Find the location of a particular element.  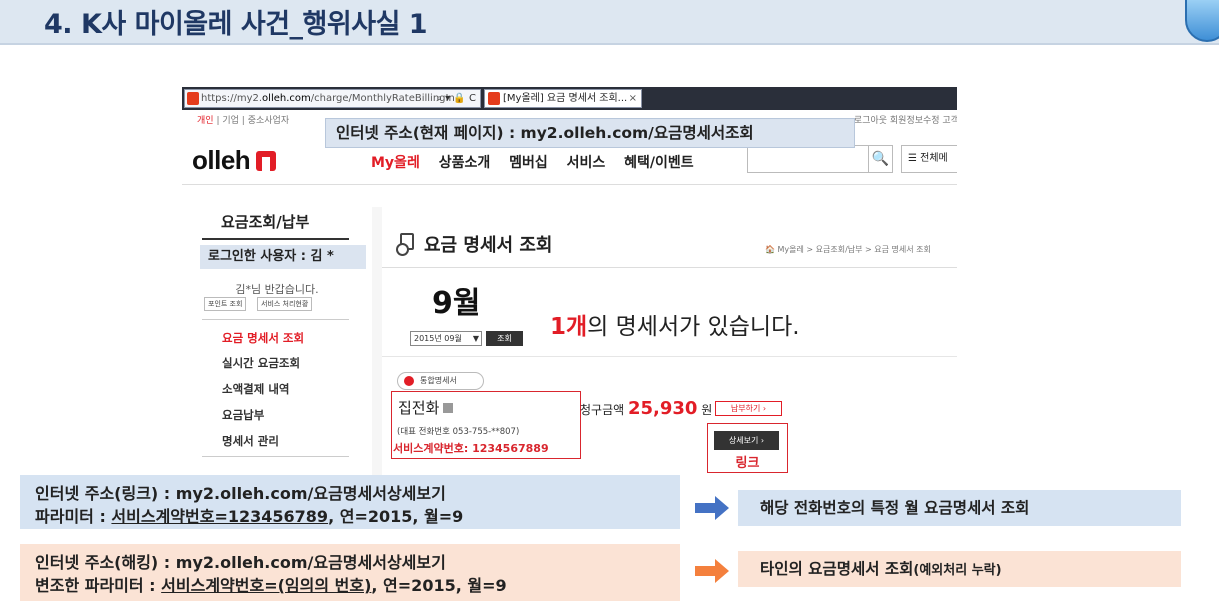

link-param-line: 파라미터 : 서비스계약번호=123456789, 연=2015, 월=9 is located at coordinates (249, 516).